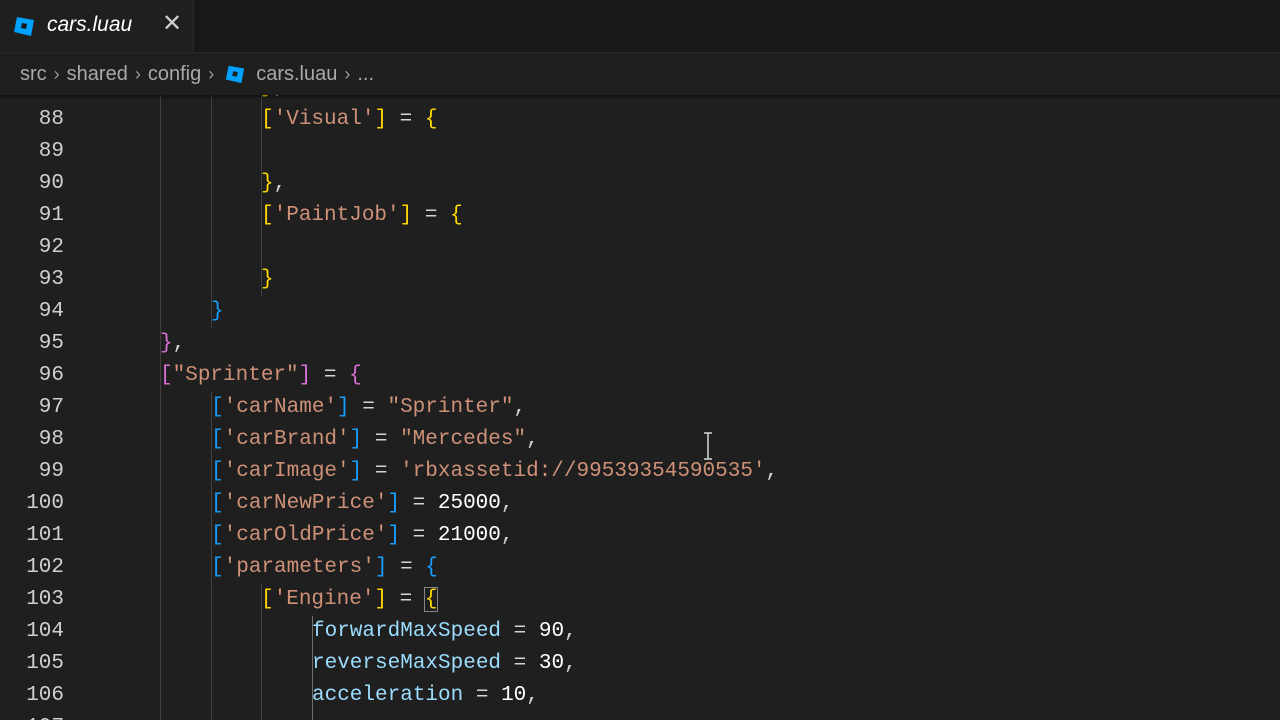  What do you see at coordinates (51, 439) in the screenshot?
I see `line-number: 98` at bounding box center [51, 439].